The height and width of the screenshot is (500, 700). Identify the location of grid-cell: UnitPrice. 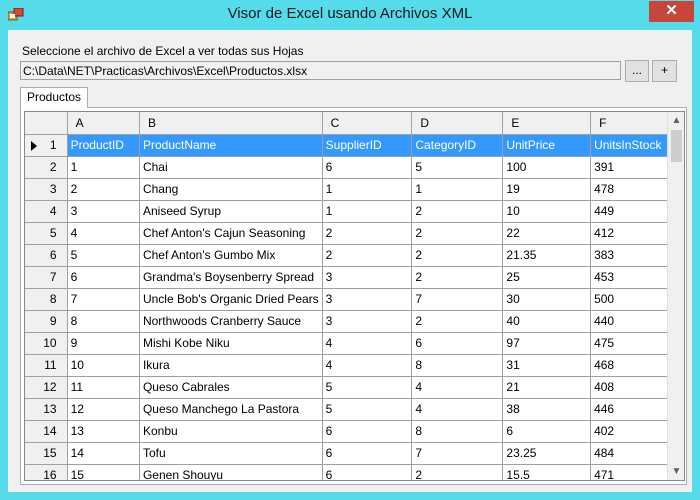
(547, 145).